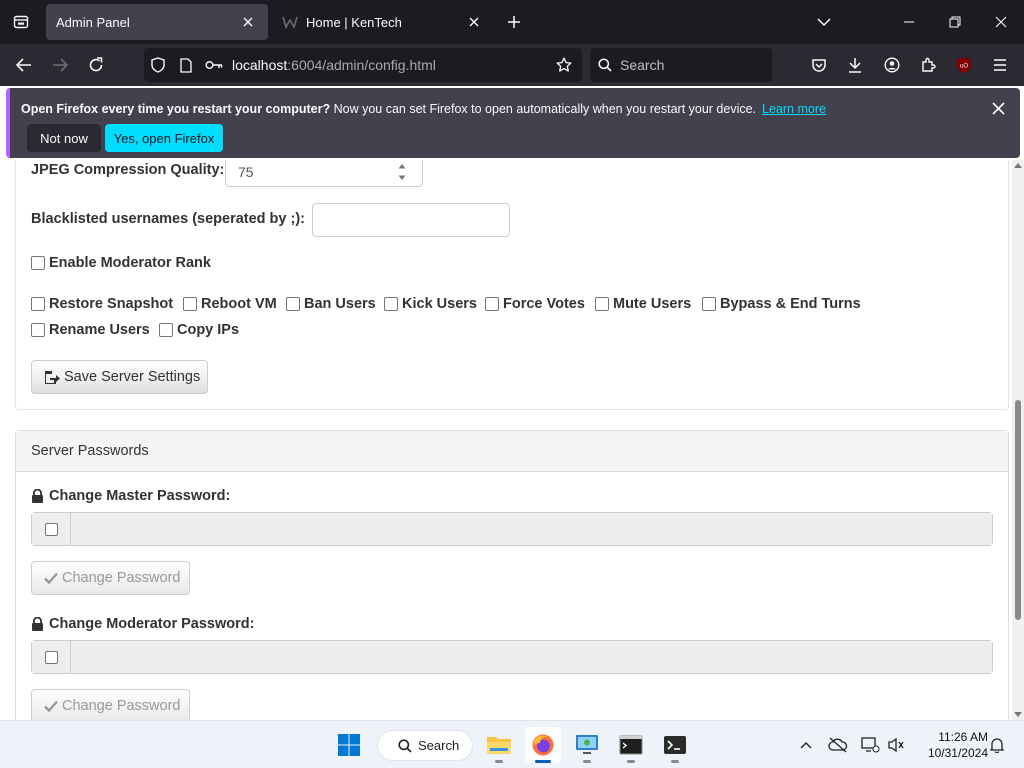  I want to click on mute-users-checkbox, so click(602, 304).